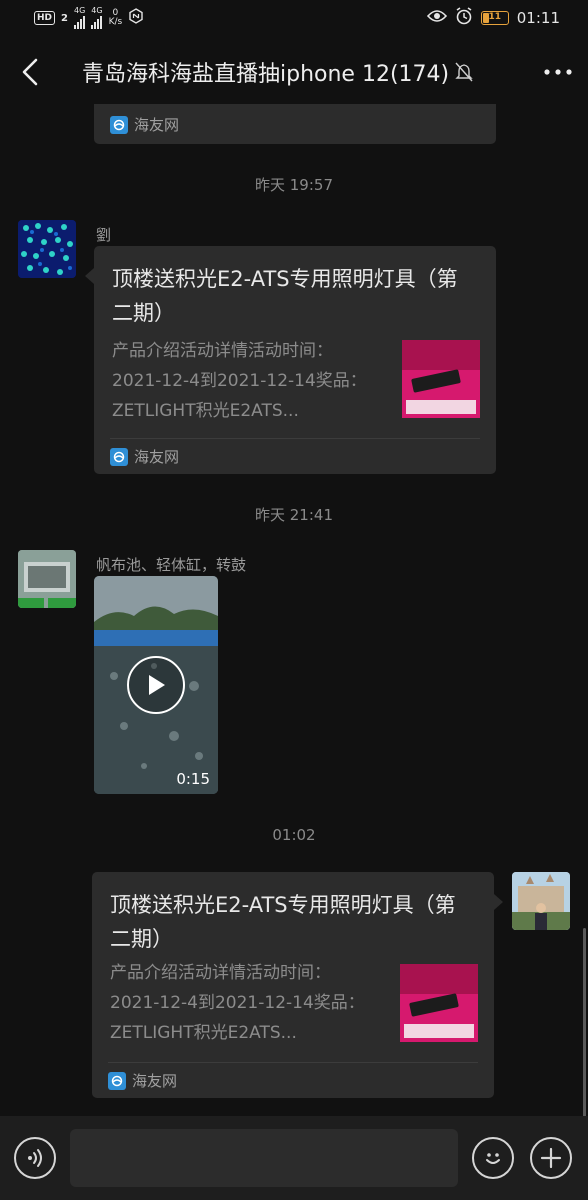 Image resolution: width=588 pixels, height=1200 pixels. What do you see at coordinates (193, 779) in the screenshot?
I see `video-duration: 0:15` at bounding box center [193, 779].